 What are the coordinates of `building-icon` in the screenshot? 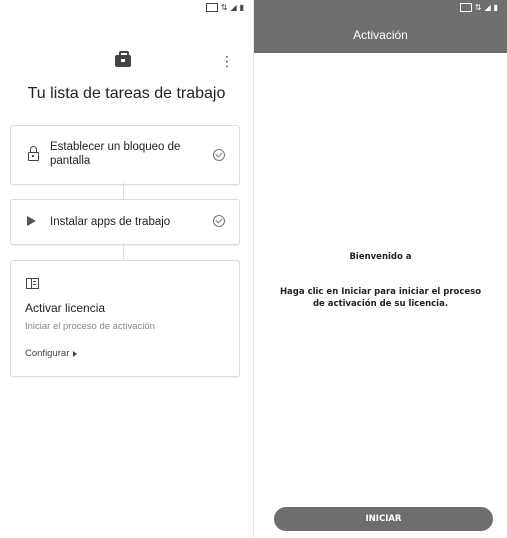 It's located at (32, 283).